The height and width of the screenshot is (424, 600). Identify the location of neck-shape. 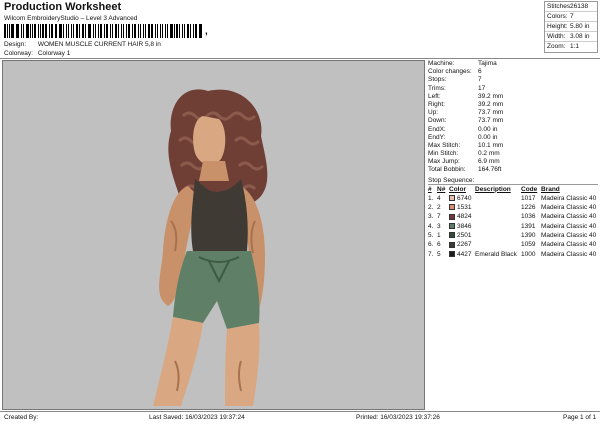
(214, 171).